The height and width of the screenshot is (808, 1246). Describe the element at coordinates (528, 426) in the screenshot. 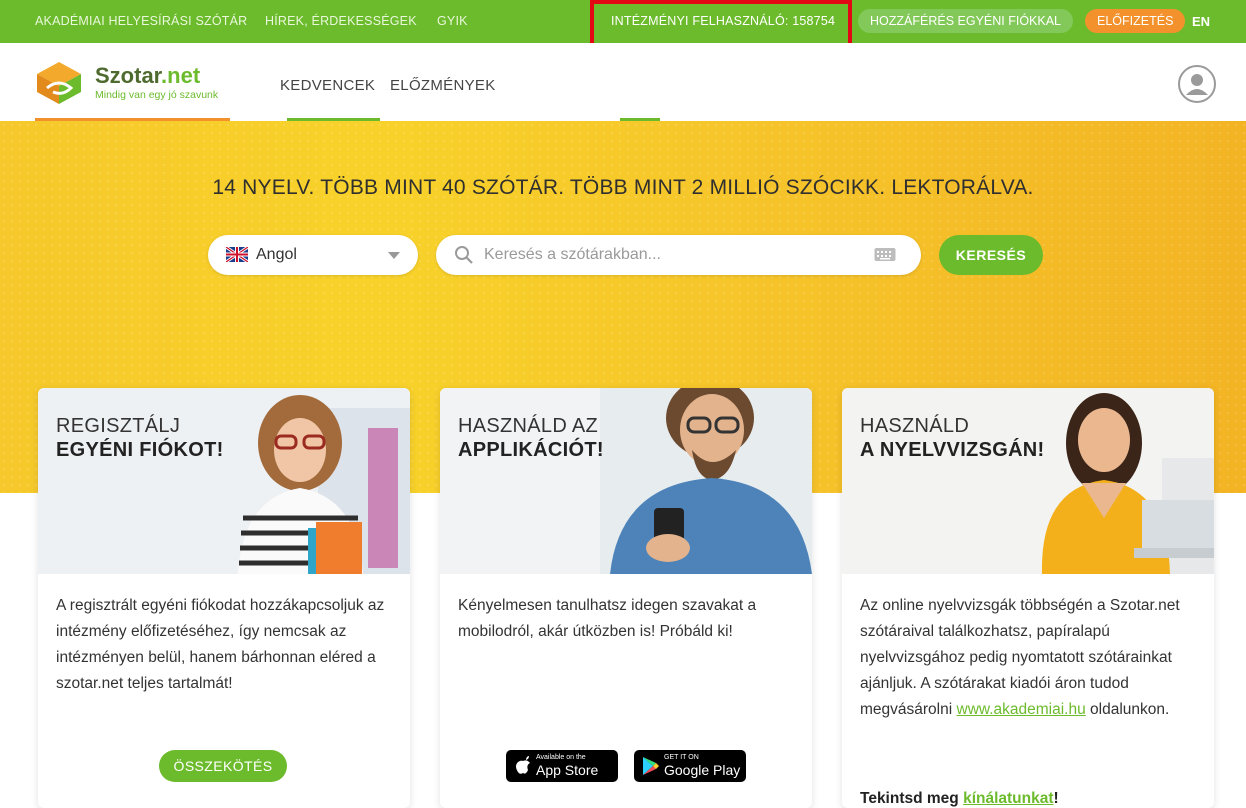

I see `card-title-line1: HASZNÁLD AZ` at that location.